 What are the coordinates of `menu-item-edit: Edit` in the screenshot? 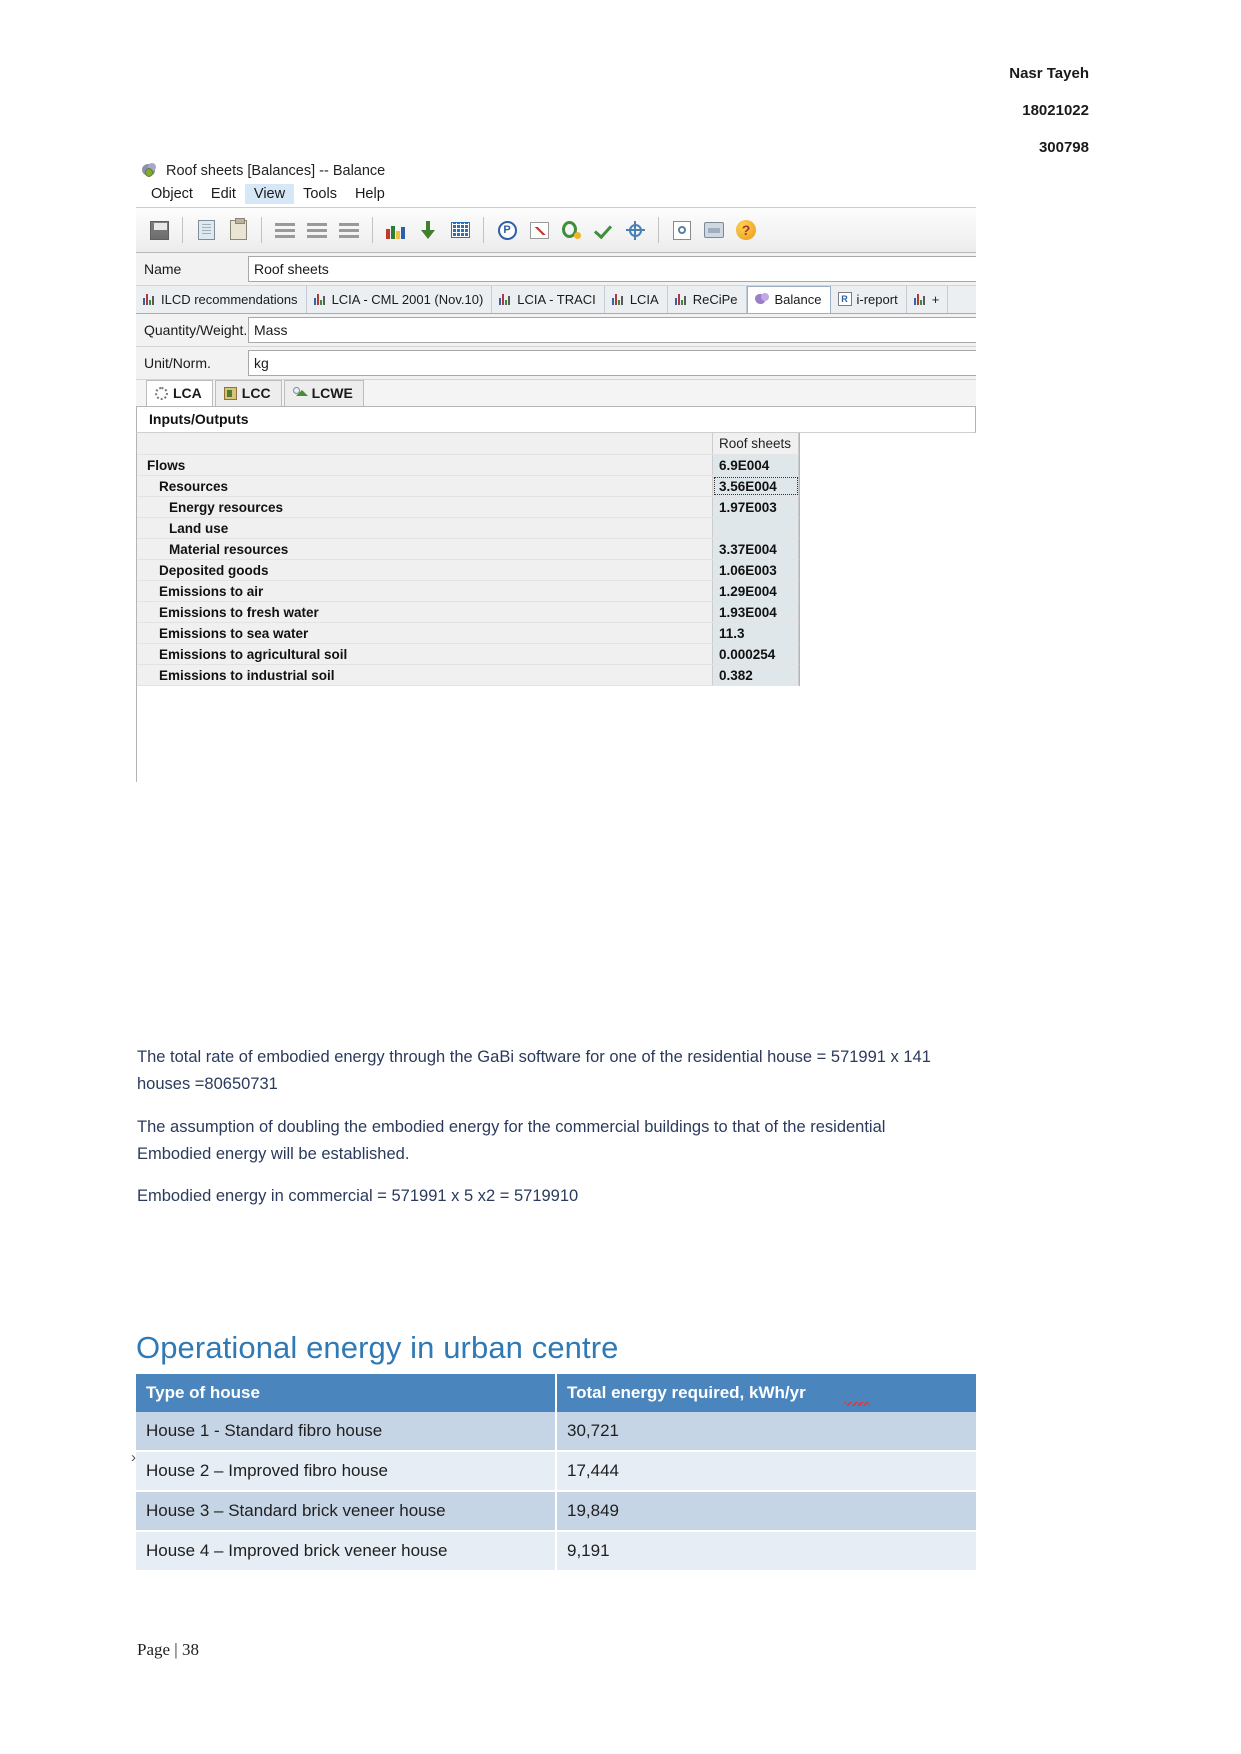 It's located at (223, 194).